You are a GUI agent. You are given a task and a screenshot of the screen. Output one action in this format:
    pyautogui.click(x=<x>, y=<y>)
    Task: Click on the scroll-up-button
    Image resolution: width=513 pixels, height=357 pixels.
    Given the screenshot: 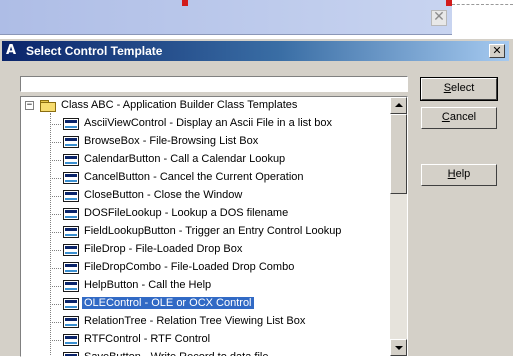 What is the action you would take?
    pyautogui.click(x=398, y=105)
    